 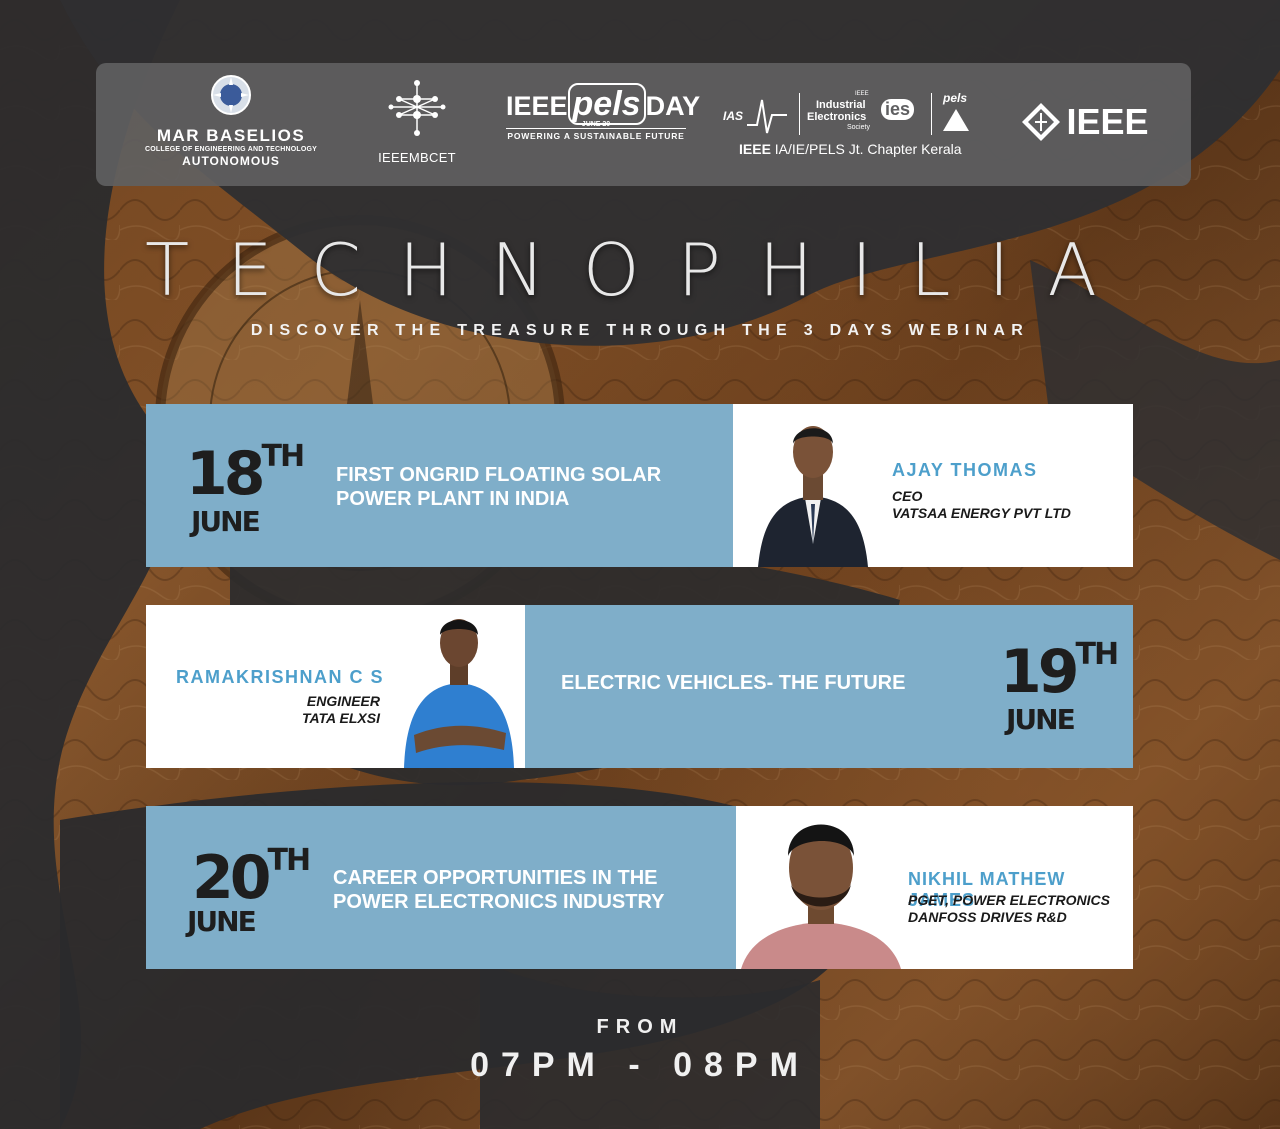 What do you see at coordinates (495, 878) in the screenshot?
I see `session-3-topic-line1: CAREER OPPORTUNITIES IN THE` at bounding box center [495, 878].